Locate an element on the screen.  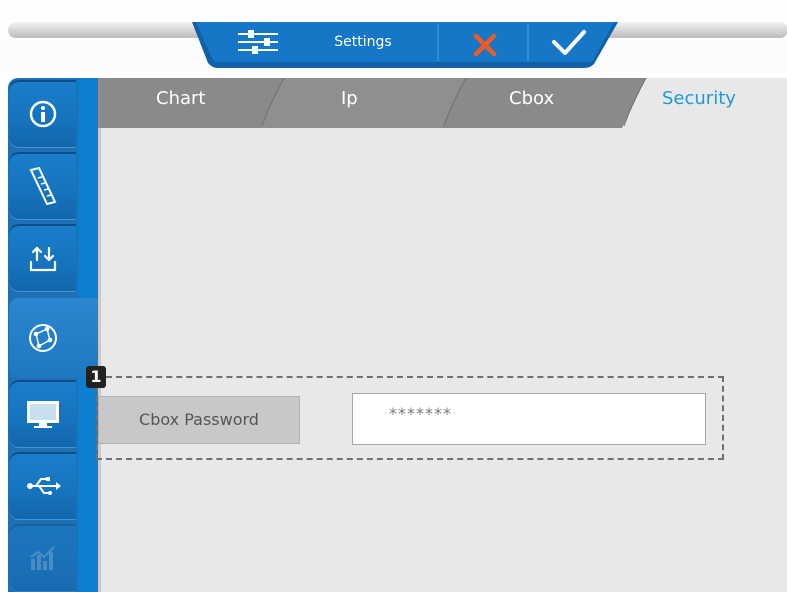
sidebar-item-usb is located at coordinates (42, 486).